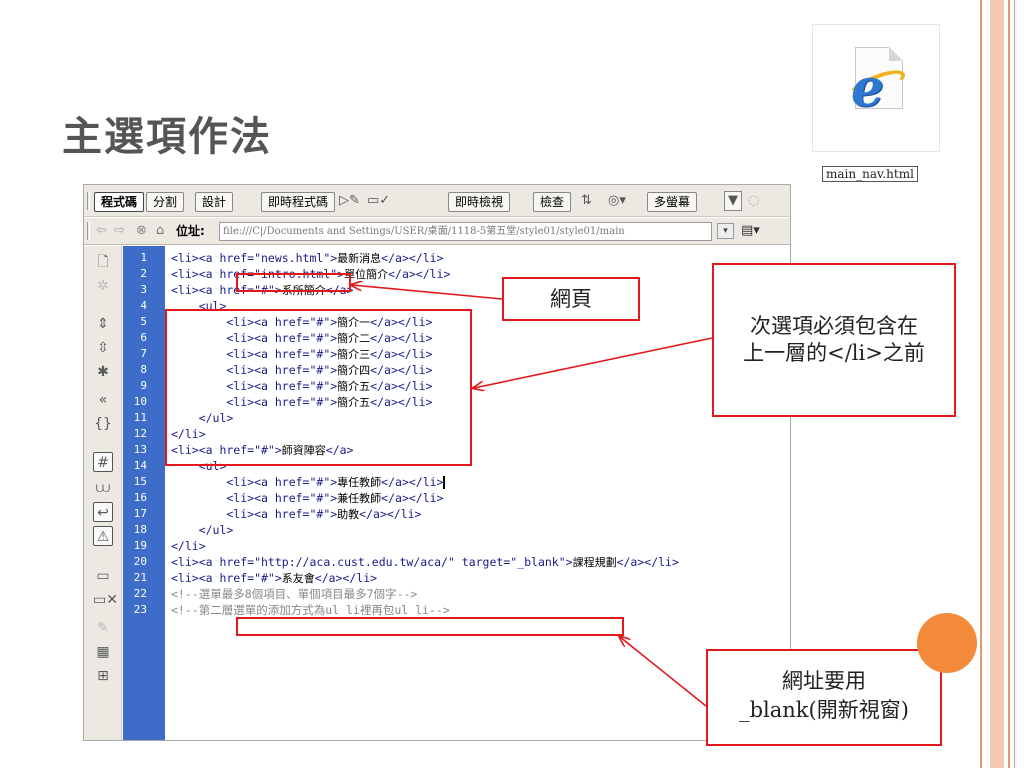 This screenshot has height=768, width=1024. Describe the element at coordinates (868, 88) in the screenshot. I see `ie-logo-icon: e` at that location.